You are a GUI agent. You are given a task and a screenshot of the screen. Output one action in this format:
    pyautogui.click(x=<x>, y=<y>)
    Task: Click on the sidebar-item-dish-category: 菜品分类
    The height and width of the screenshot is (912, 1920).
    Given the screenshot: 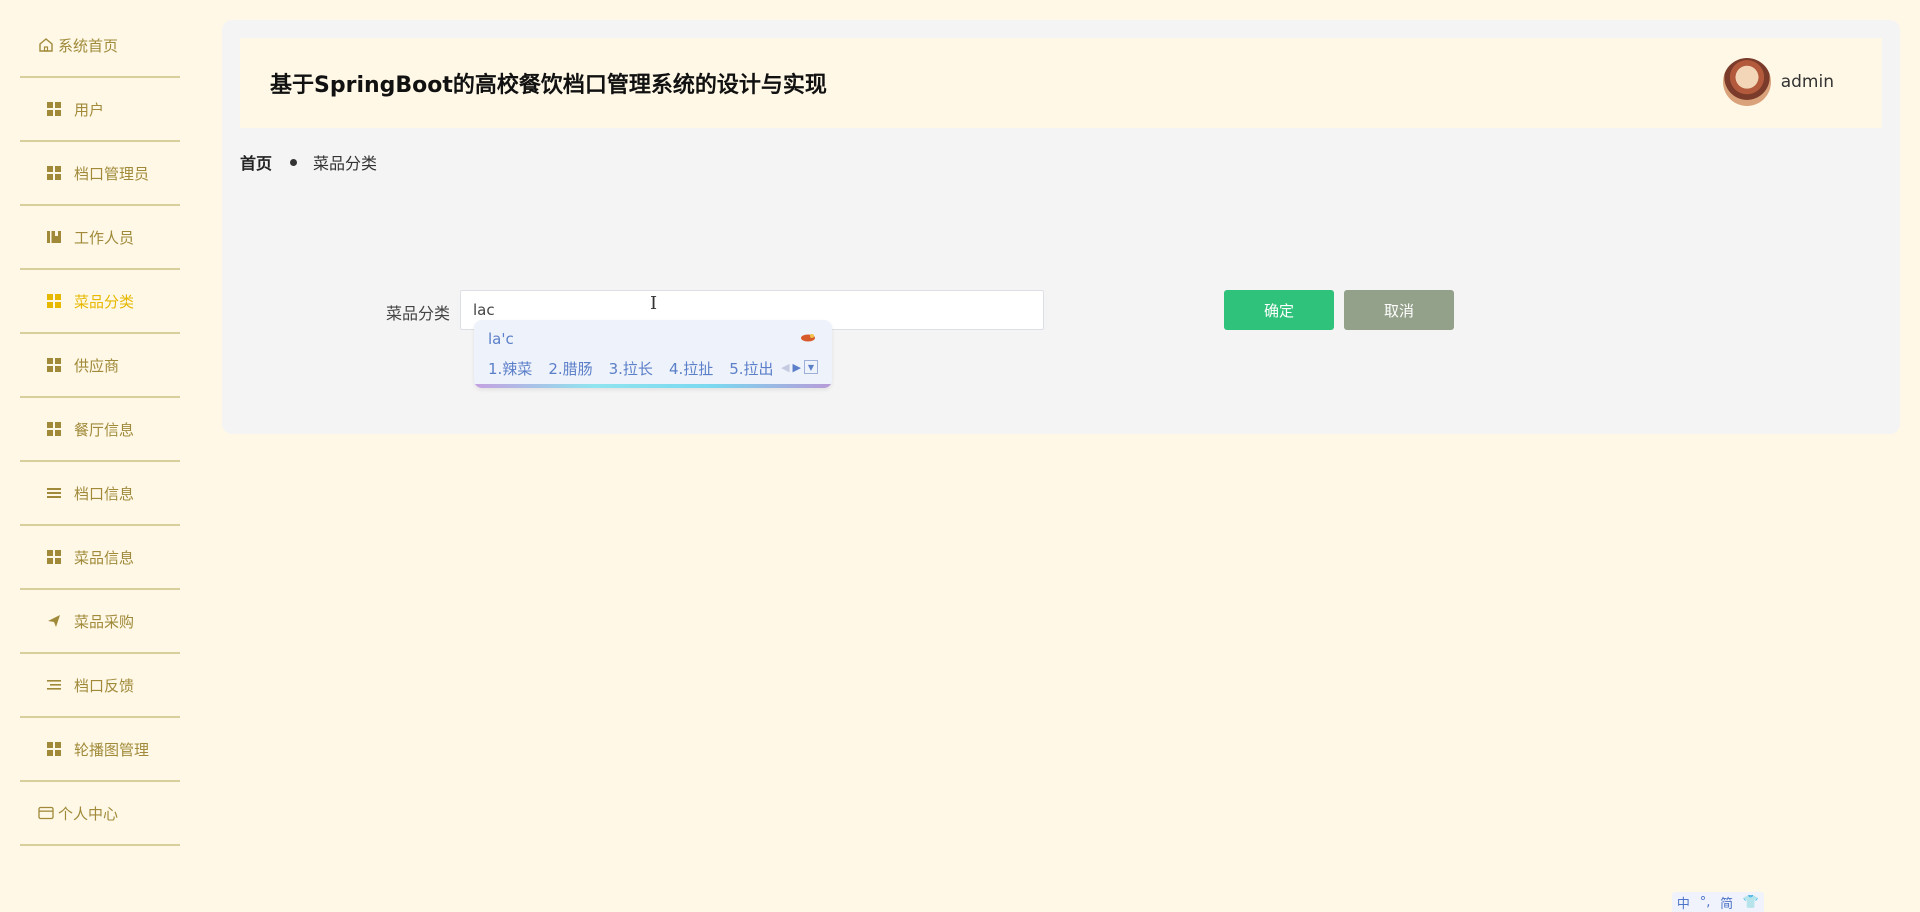 What is the action you would take?
    pyautogui.click(x=100, y=302)
    